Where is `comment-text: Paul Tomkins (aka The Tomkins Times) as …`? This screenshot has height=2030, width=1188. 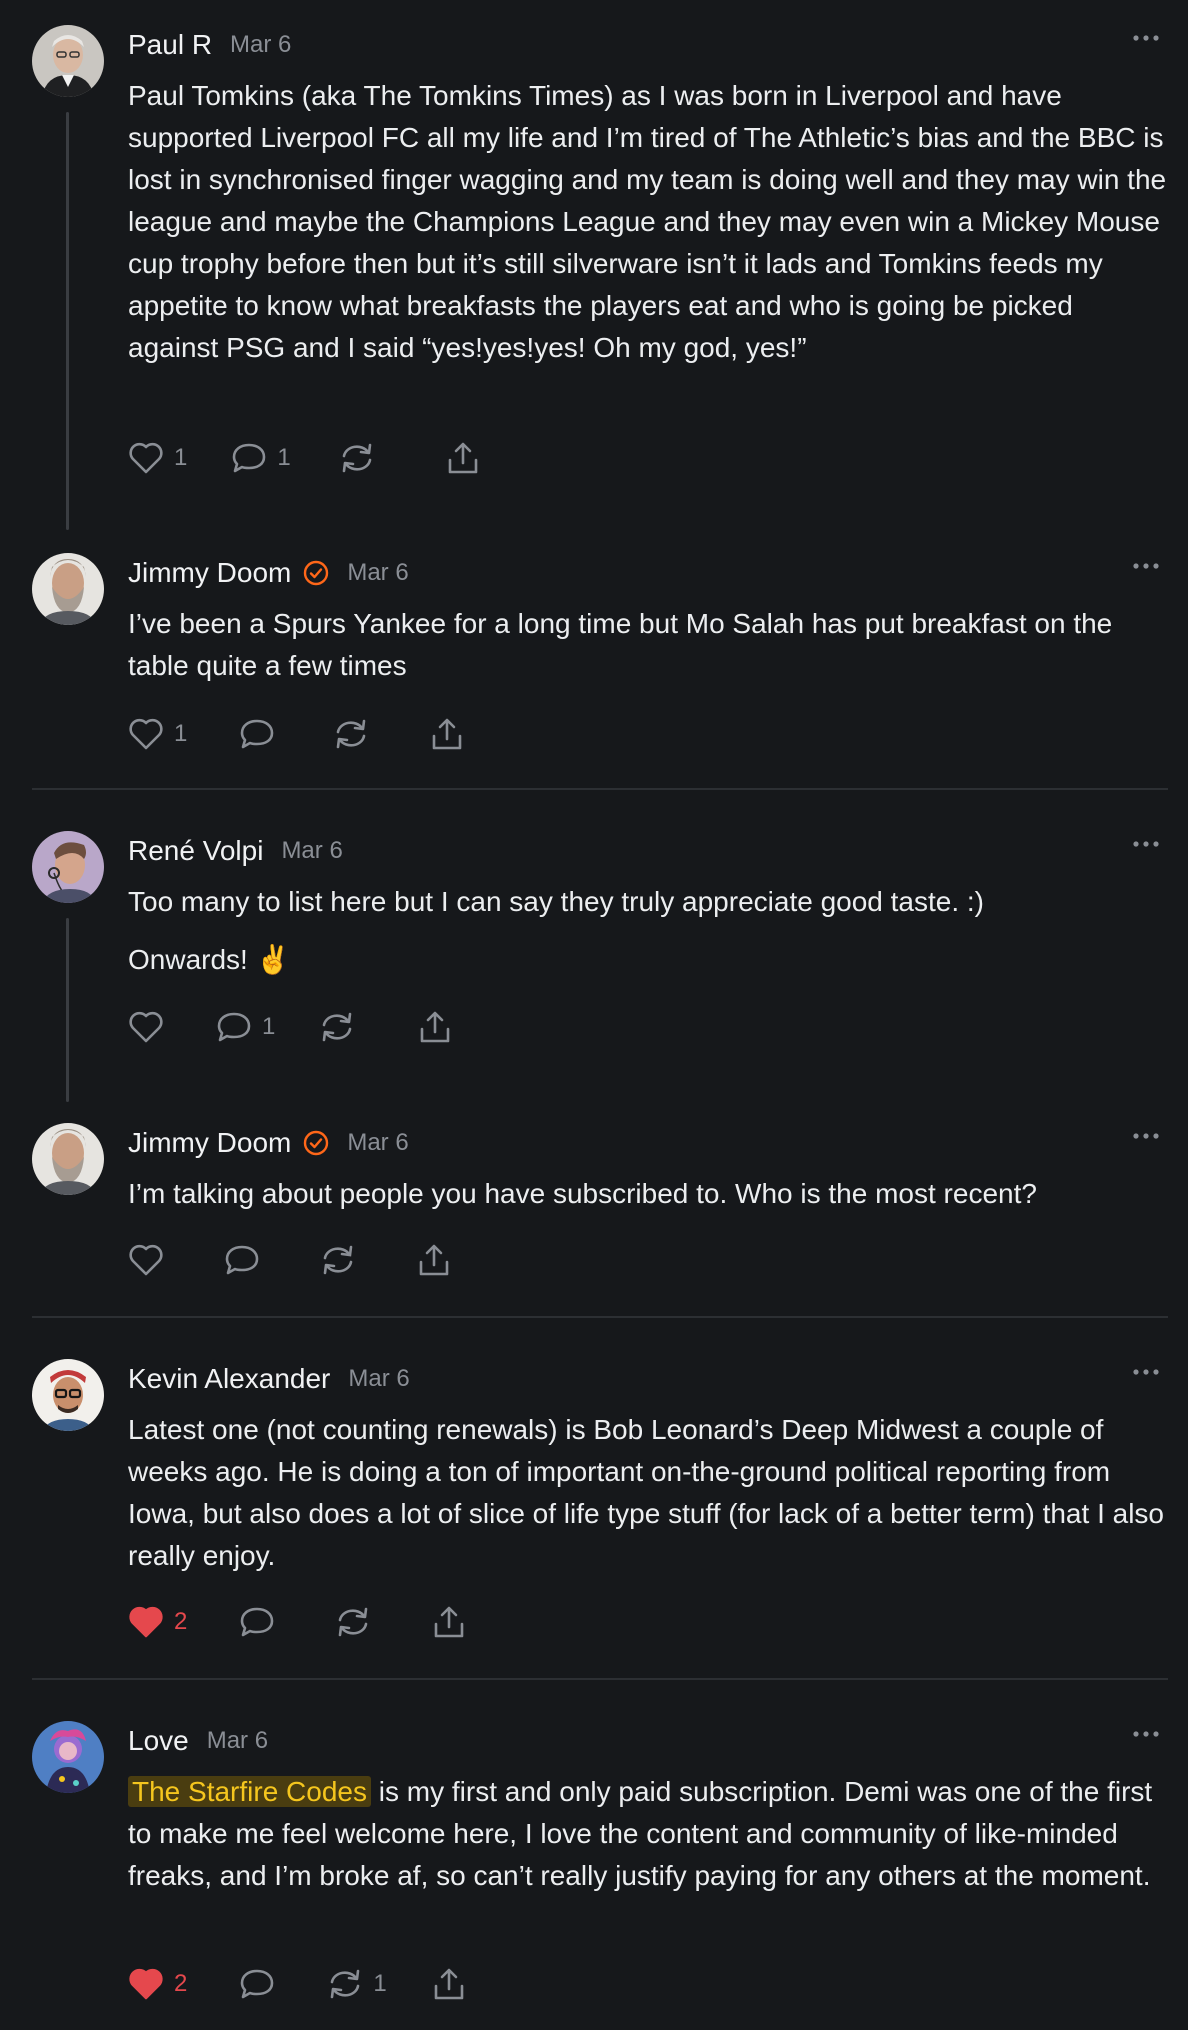
comment-text: Paul Tomkins (aka The Tomkins Times) as … is located at coordinates (647, 221).